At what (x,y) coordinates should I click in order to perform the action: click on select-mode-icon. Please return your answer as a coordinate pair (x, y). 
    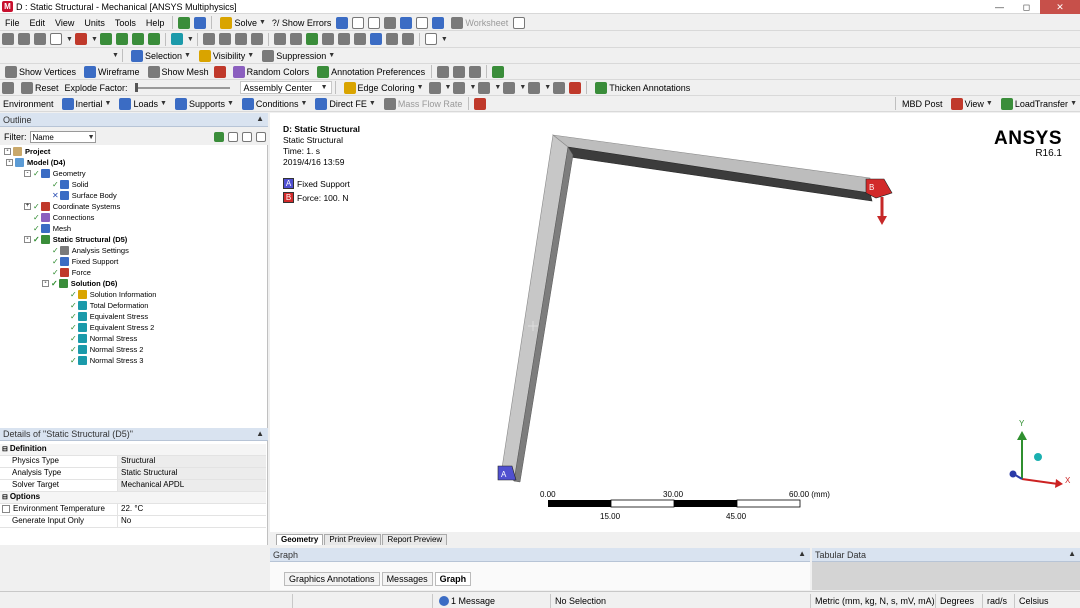
    Looking at the image, I should click on (80, 39).